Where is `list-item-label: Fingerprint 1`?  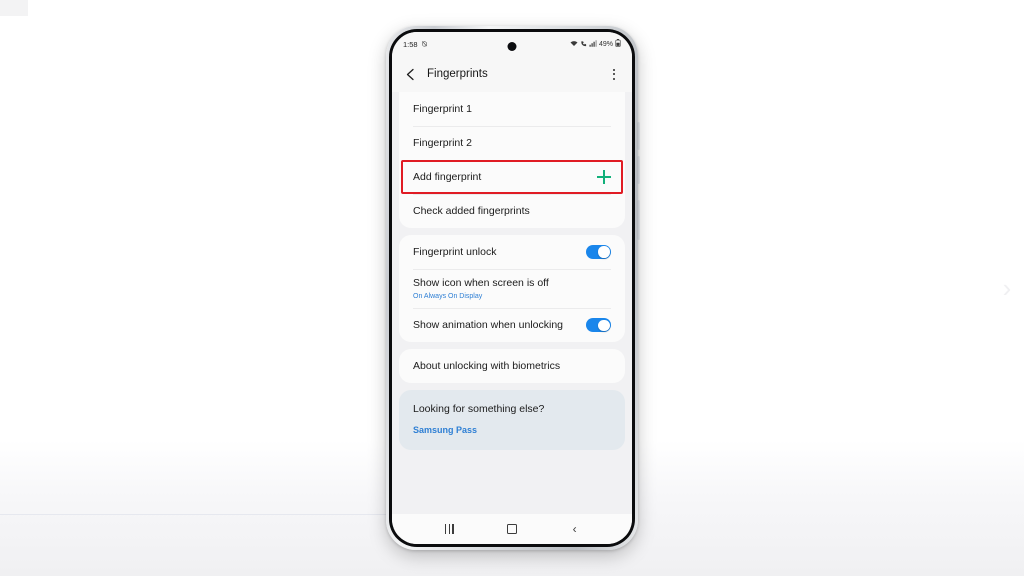 list-item-label: Fingerprint 1 is located at coordinates (442, 108).